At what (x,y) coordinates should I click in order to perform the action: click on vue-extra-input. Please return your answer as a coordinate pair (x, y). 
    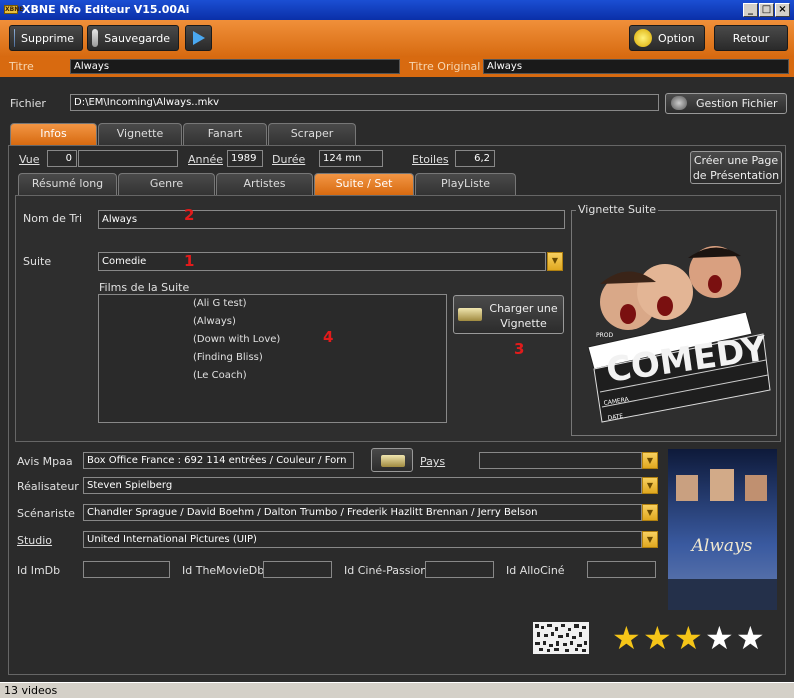
    Looking at the image, I should click on (128, 158).